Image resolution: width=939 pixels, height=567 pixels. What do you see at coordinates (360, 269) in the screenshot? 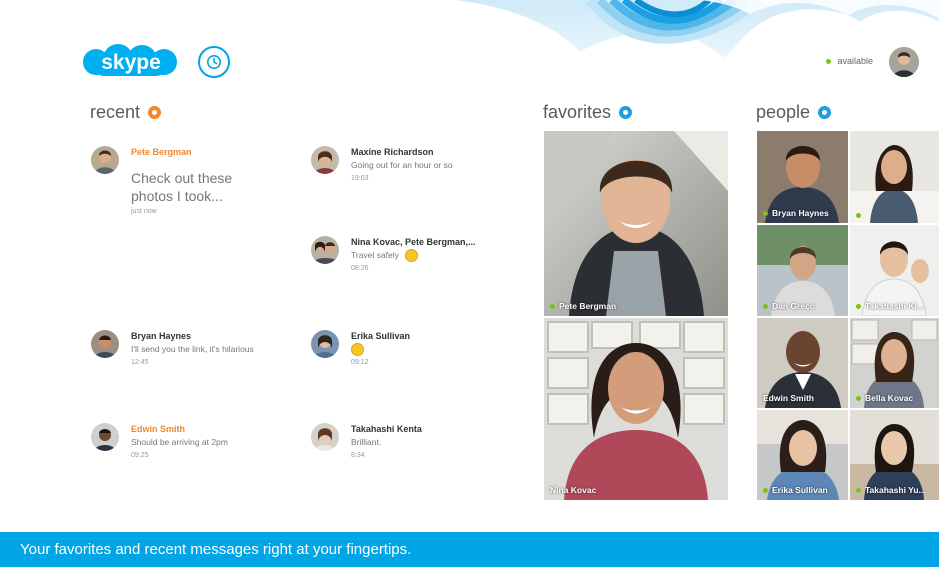
I see `message-time: 08:26` at bounding box center [360, 269].